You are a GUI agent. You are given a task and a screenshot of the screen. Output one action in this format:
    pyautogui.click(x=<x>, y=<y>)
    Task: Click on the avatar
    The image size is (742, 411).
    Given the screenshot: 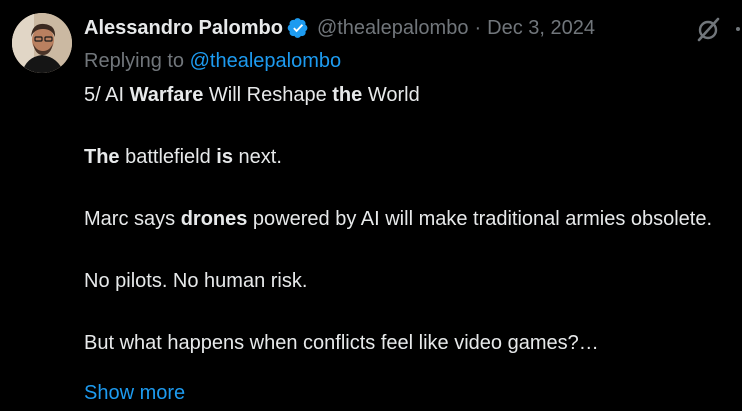 What is the action you would take?
    pyautogui.click(x=42, y=43)
    